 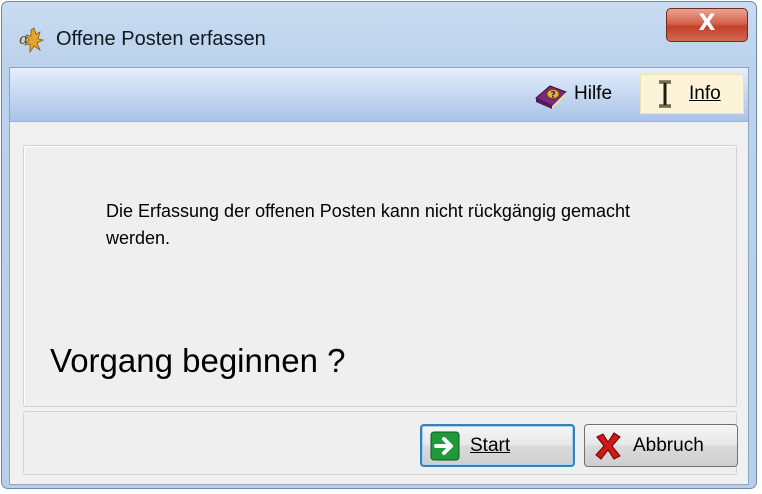 I want to click on help-book-icon: ?, so click(x=551, y=94).